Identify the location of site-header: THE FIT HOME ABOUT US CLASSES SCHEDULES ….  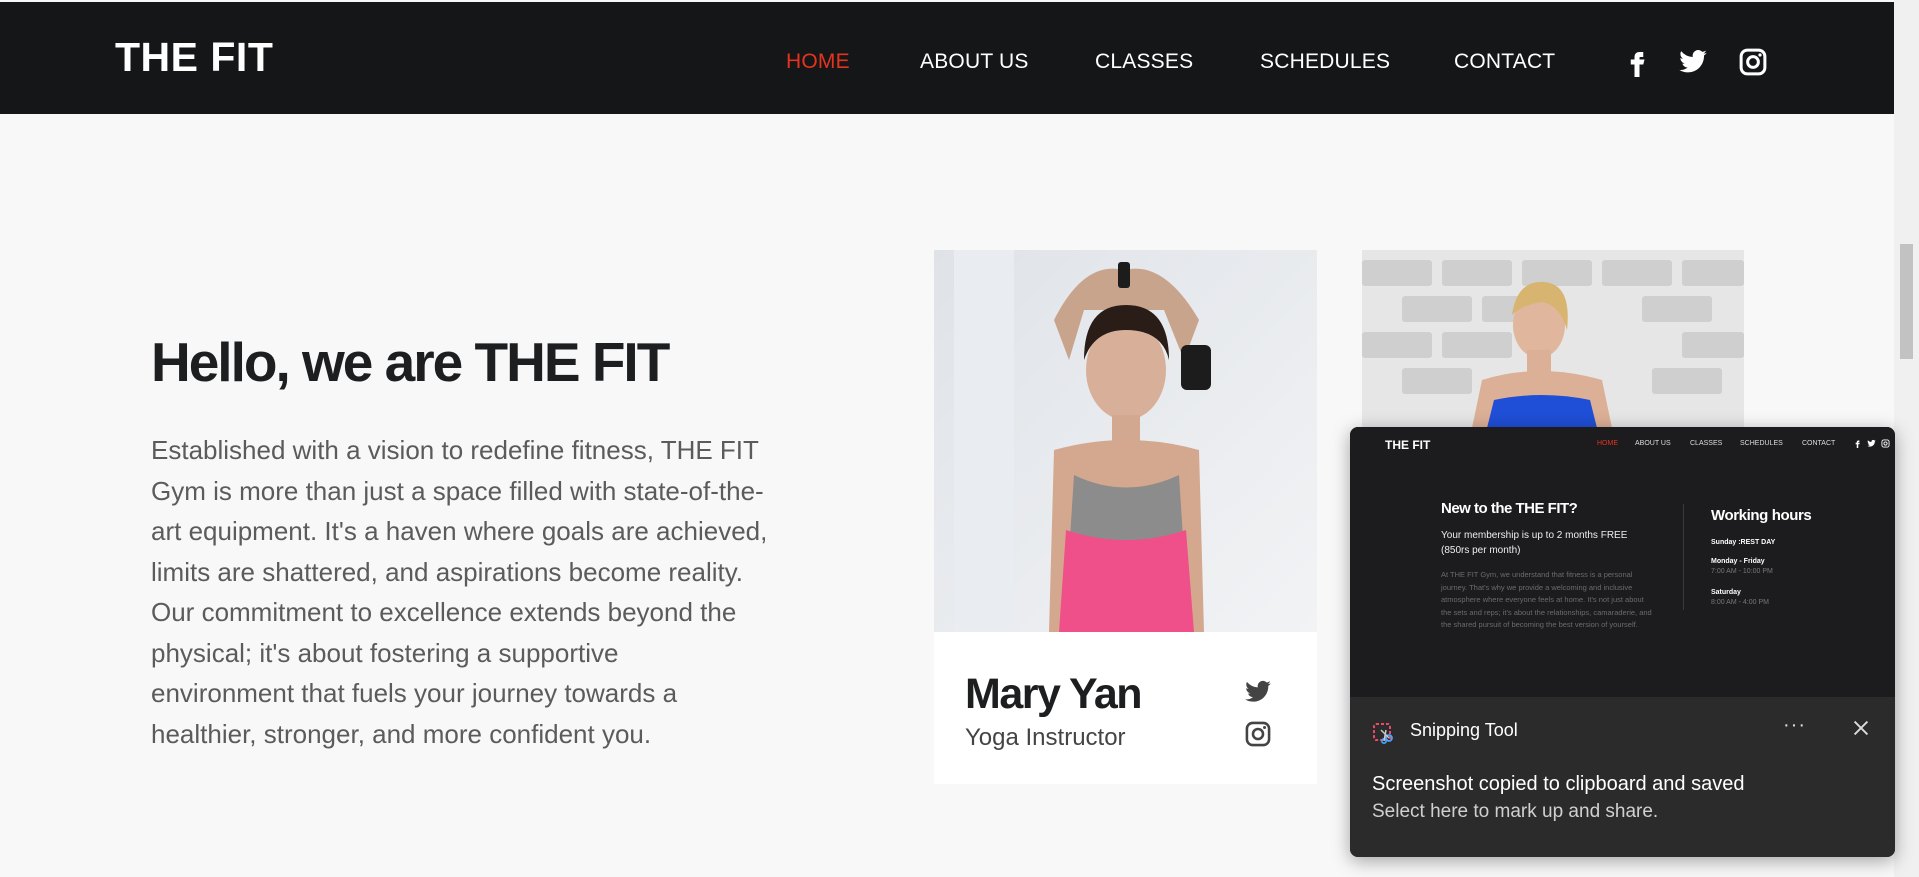
(947, 58).